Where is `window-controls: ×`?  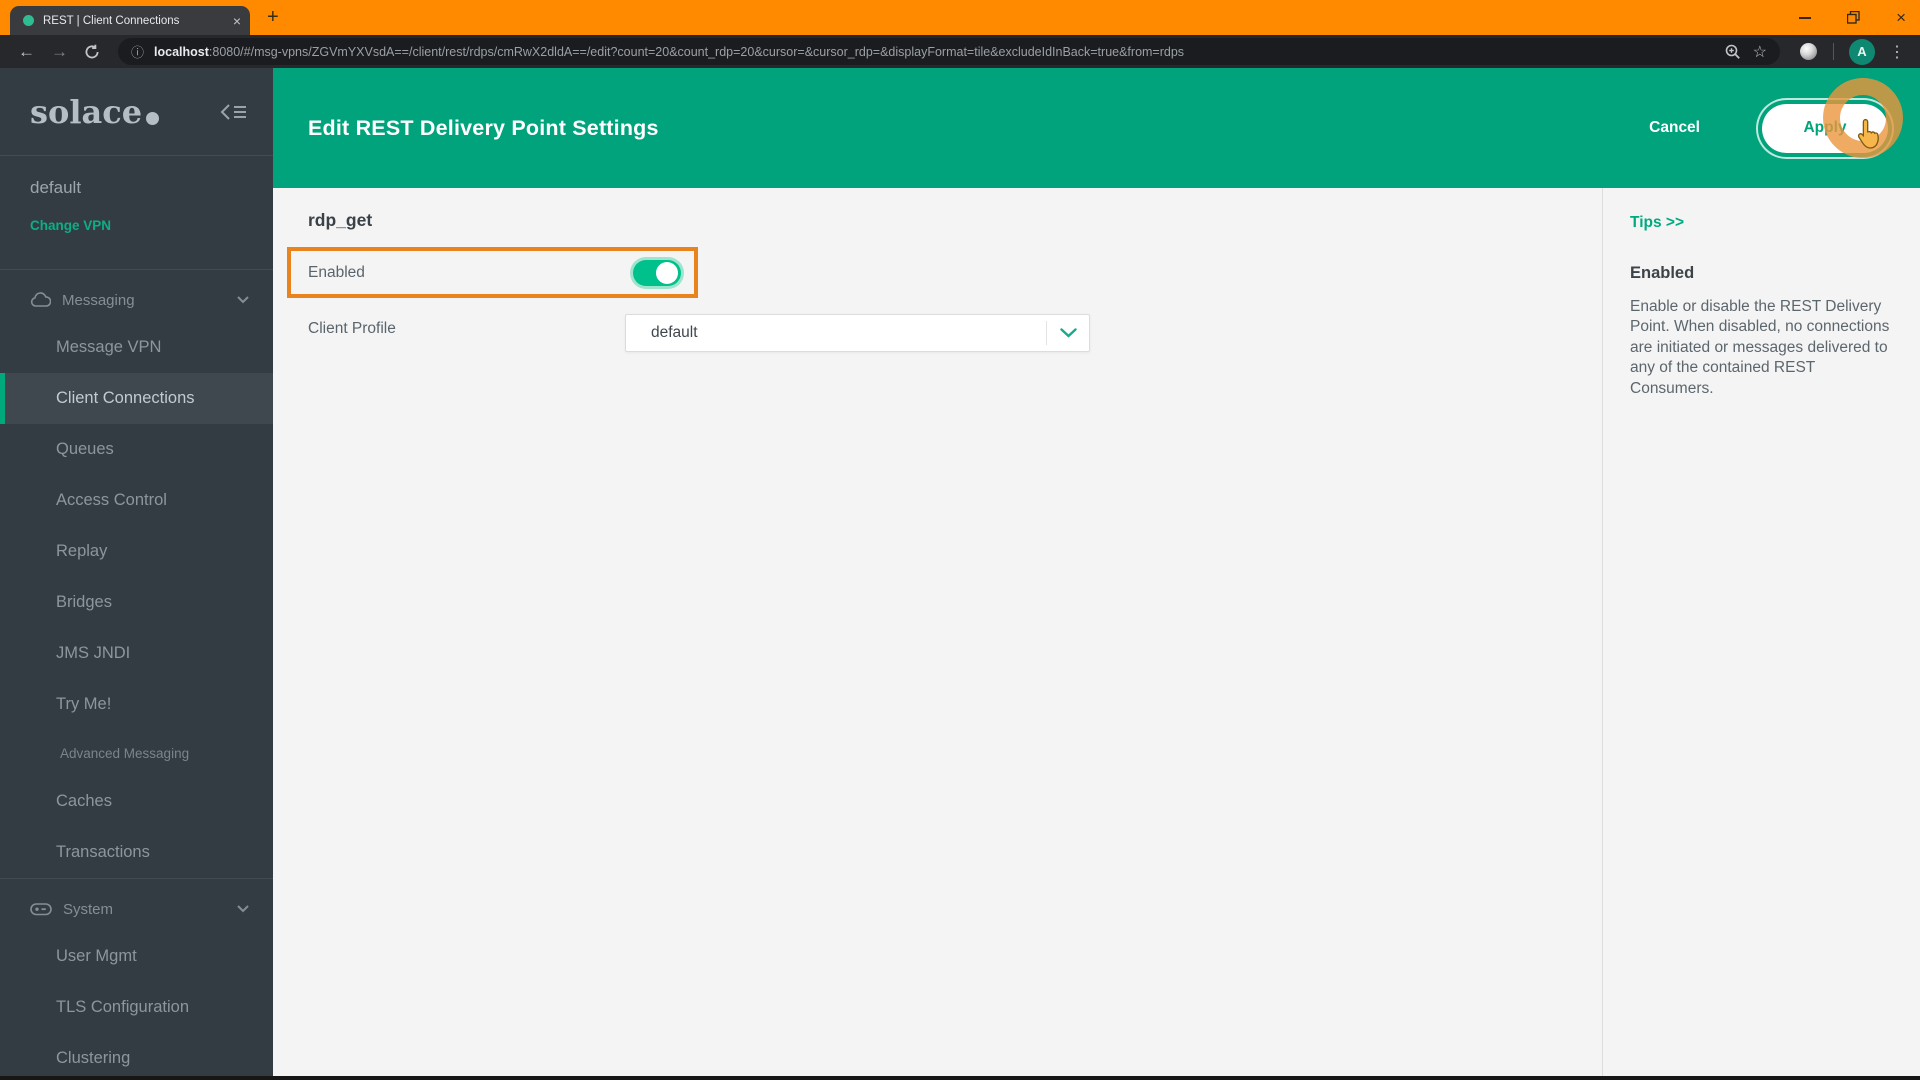
window-controls: × is located at coordinates (1852, 17).